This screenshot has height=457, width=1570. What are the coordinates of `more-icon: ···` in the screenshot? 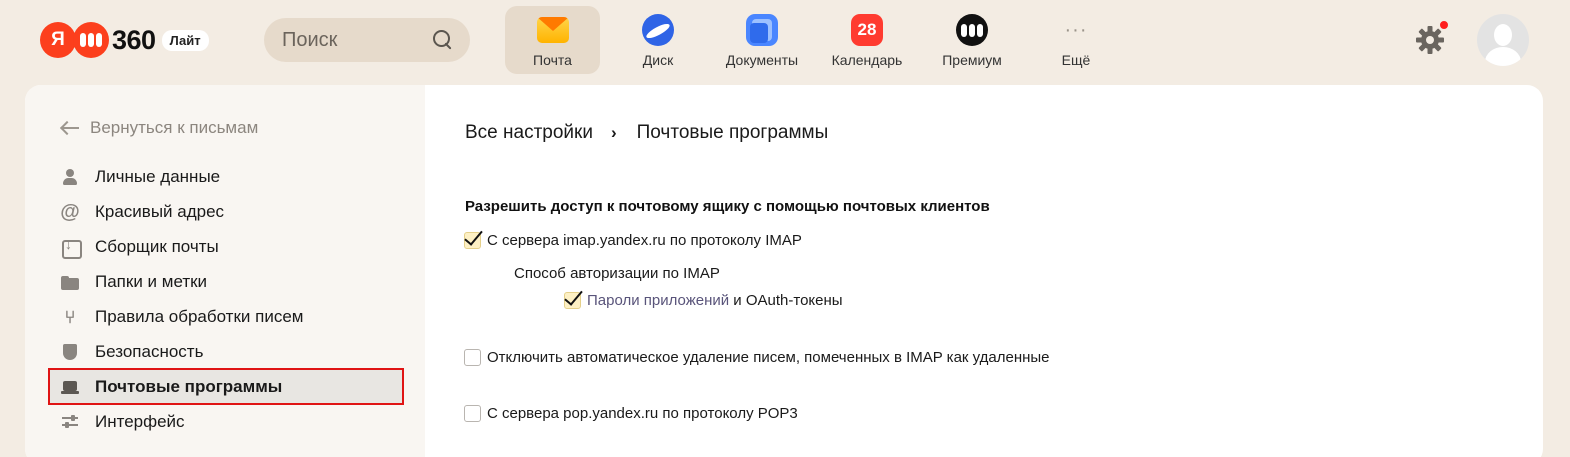 It's located at (1076, 29).